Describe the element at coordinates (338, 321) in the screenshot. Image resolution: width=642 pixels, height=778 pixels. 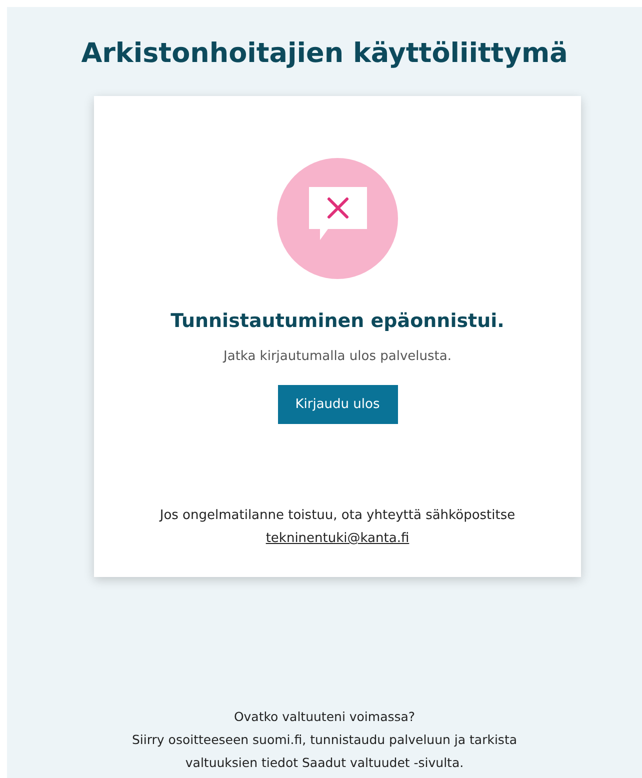
I see `error-heading: Tunnistautuminen epäonnistui.` at that location.